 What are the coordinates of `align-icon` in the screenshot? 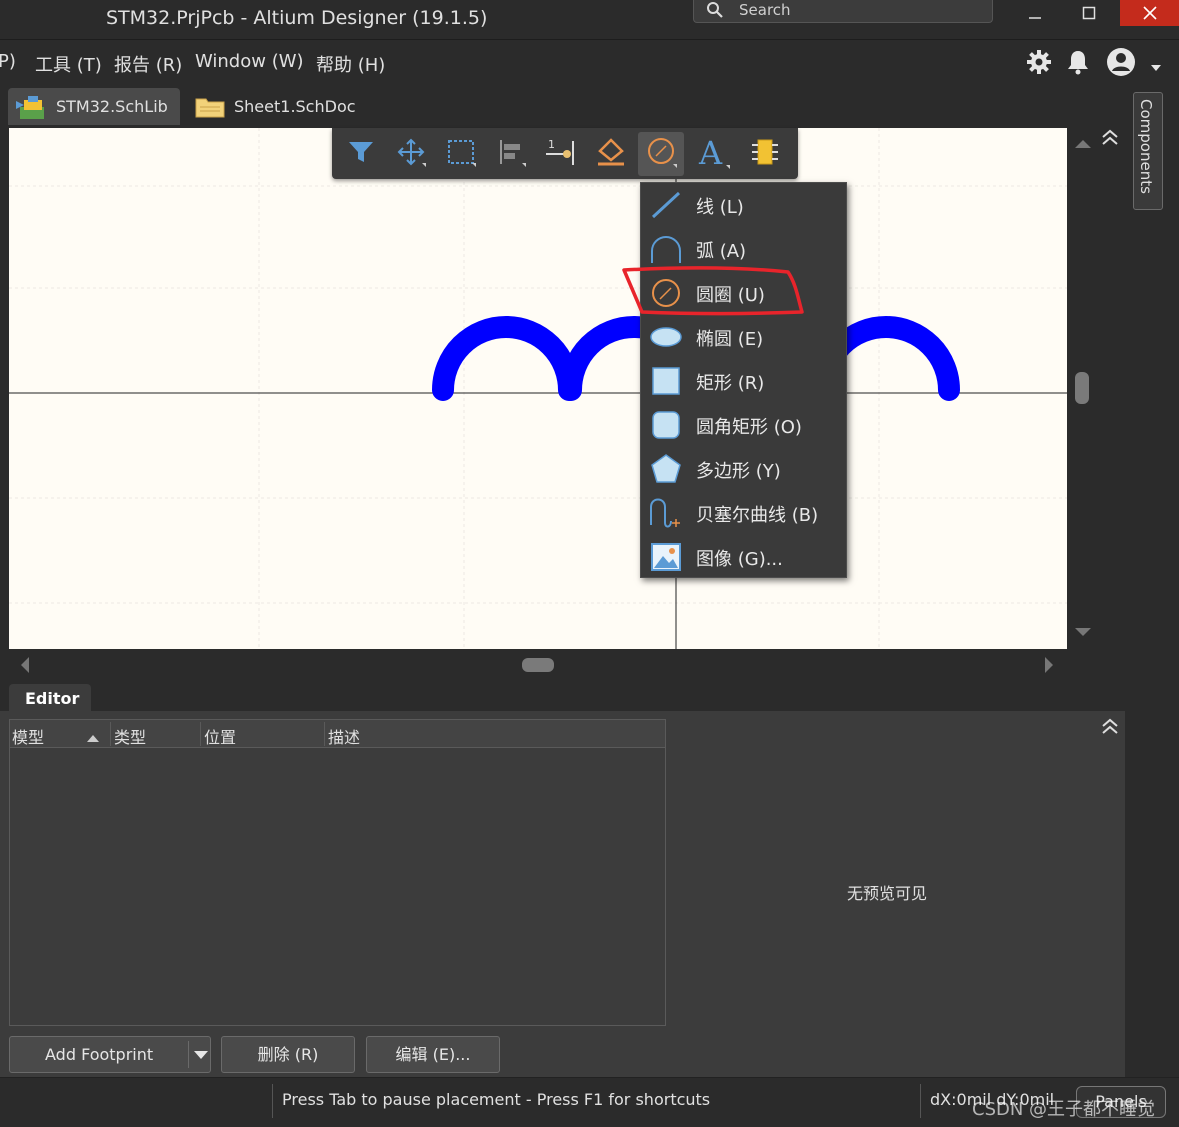 It's located at (511, 154).